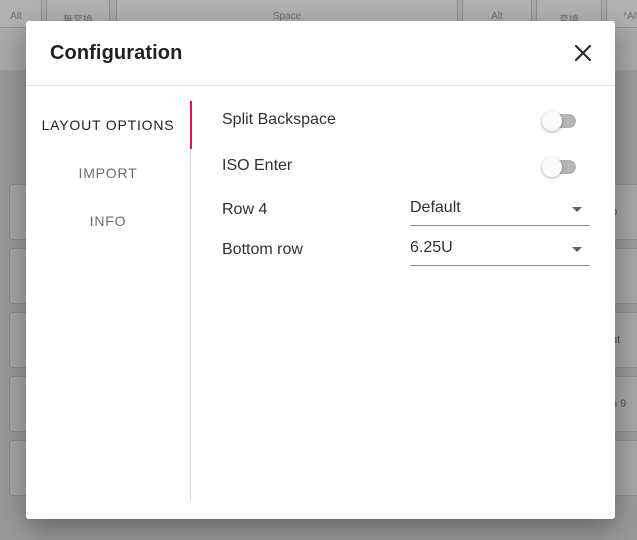  I want to click on tab-label: LAYOUT OPTIONS, so click(108, 125).